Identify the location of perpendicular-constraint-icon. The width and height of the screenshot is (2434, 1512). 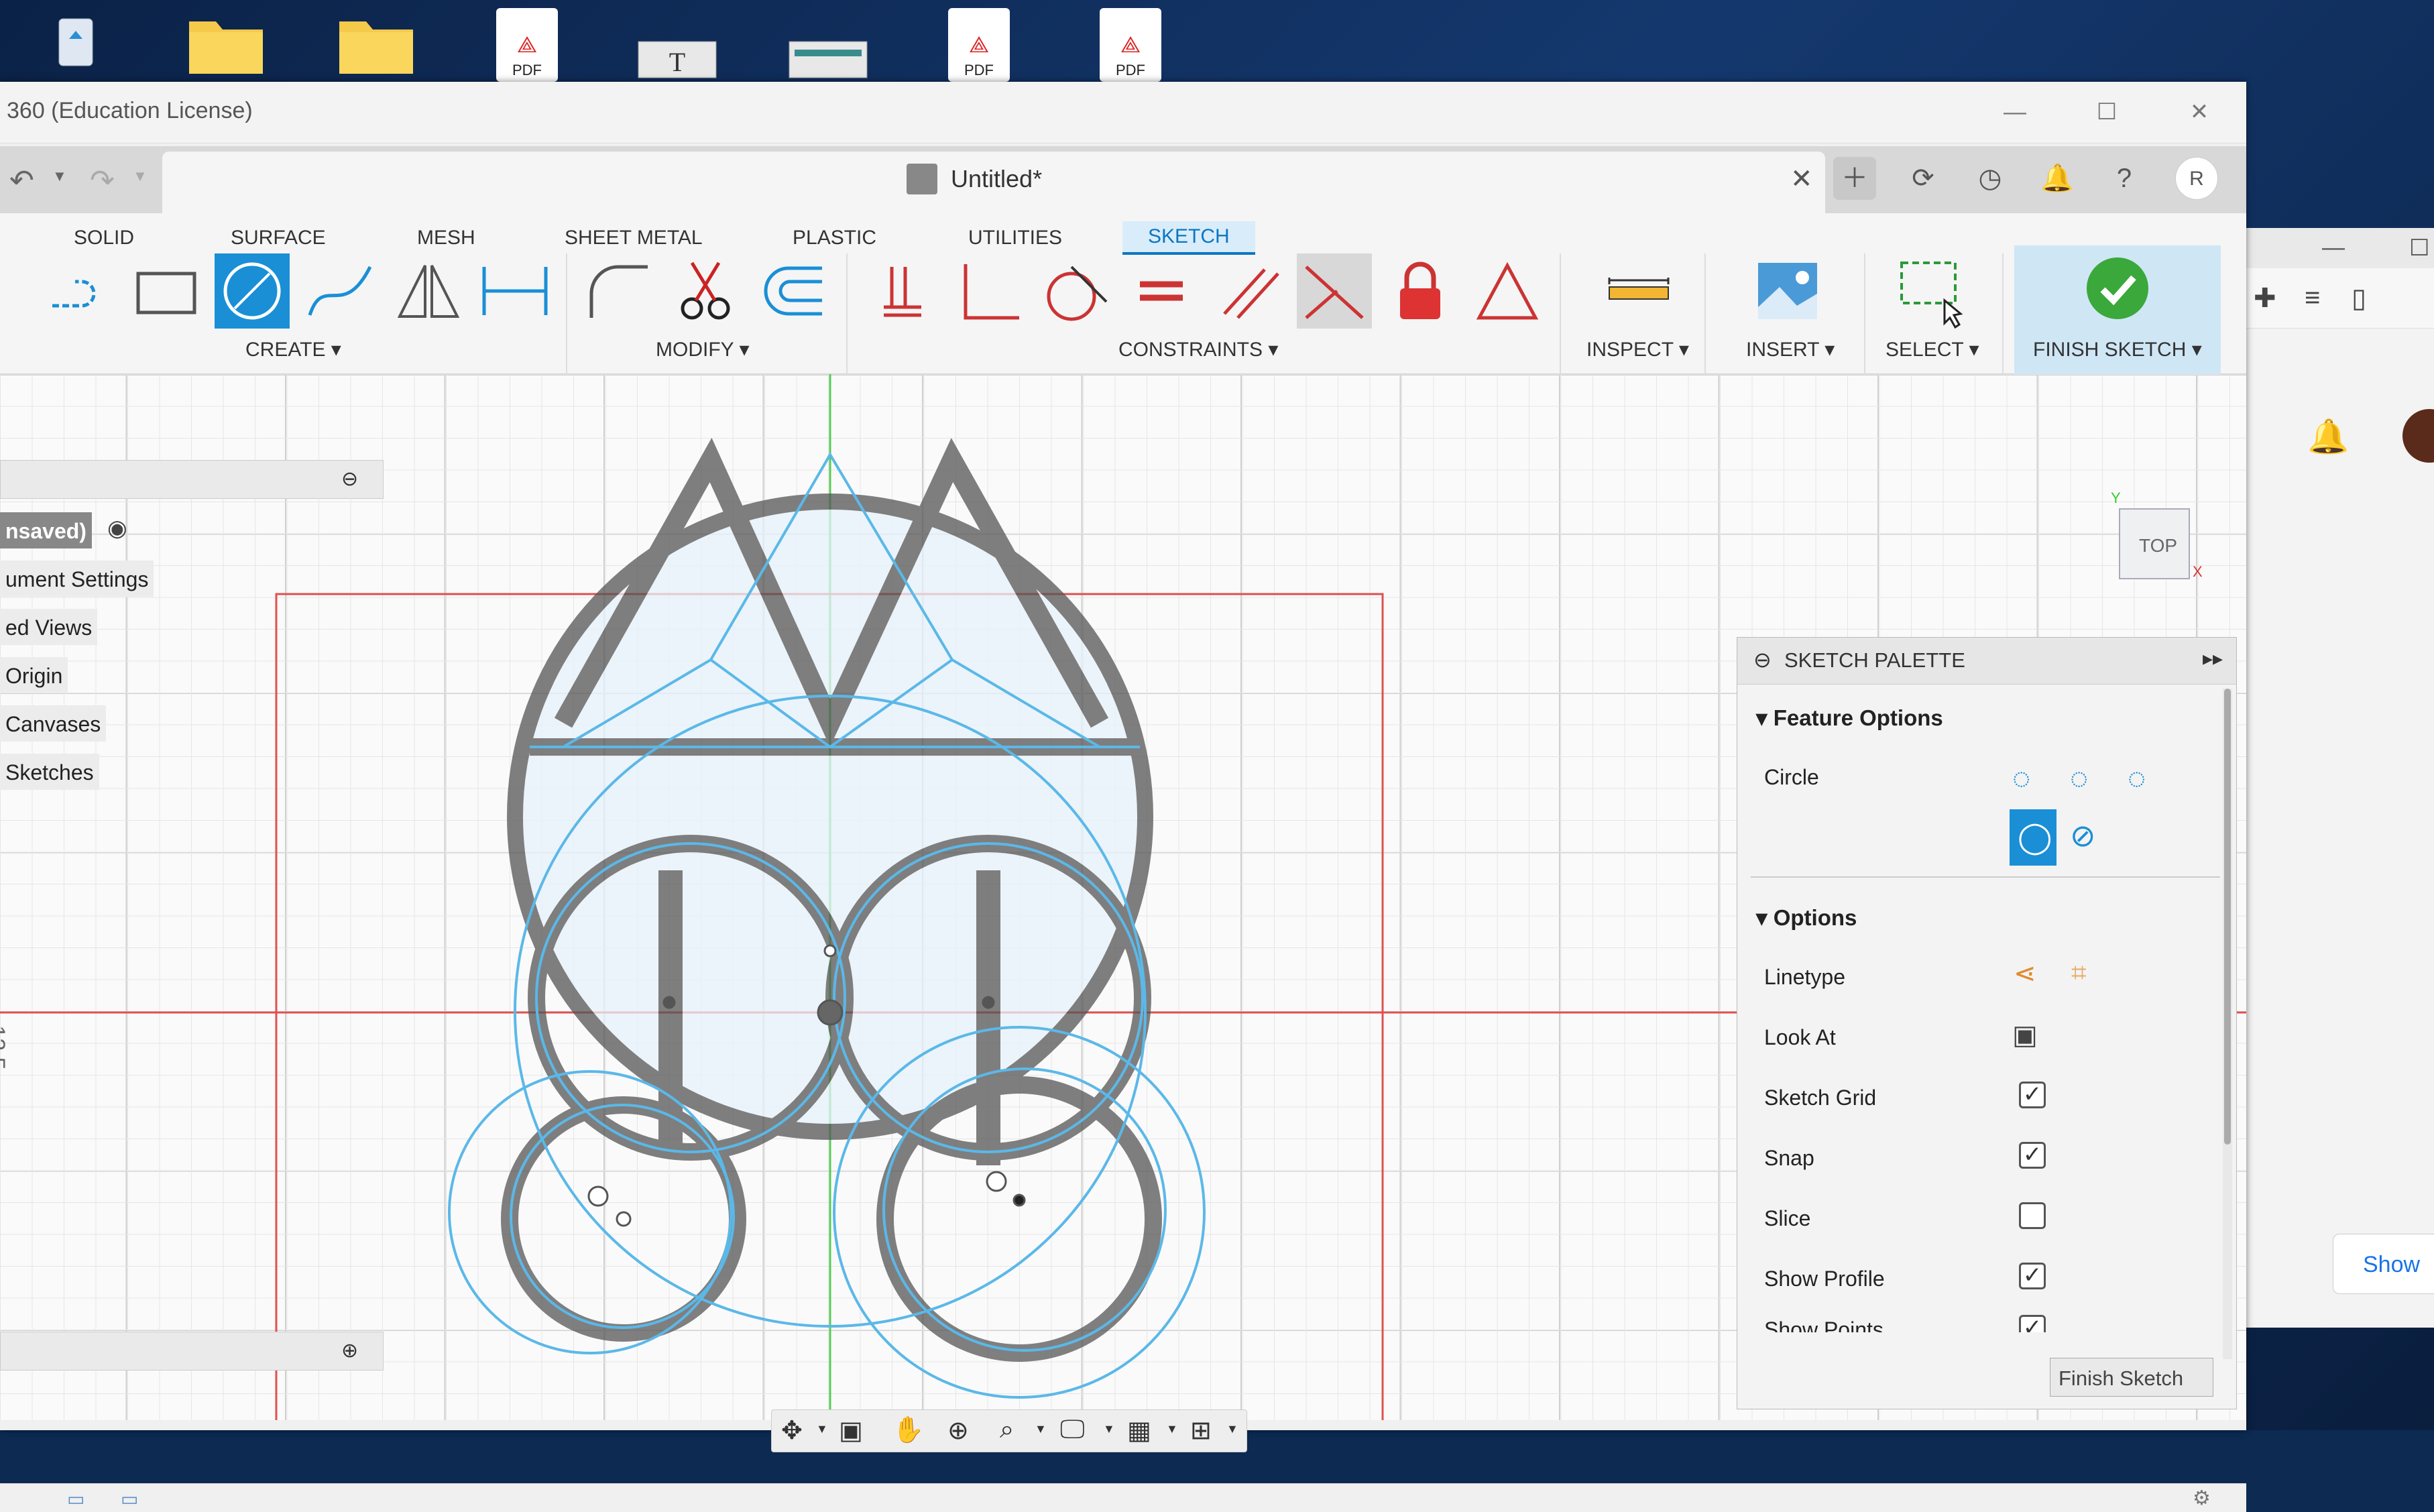
(989, 291).